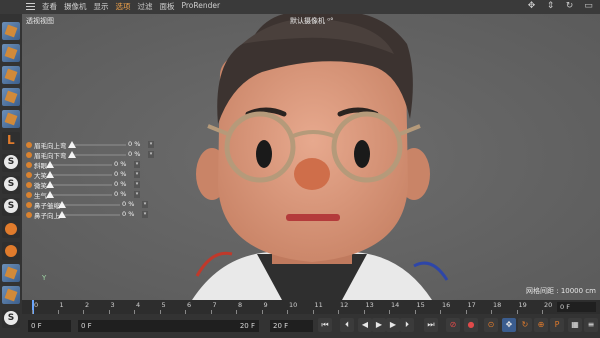 The width and height of the screenshot is (600, 338). I want to click on rotate-view-icon: ↻, so click(569, 6).